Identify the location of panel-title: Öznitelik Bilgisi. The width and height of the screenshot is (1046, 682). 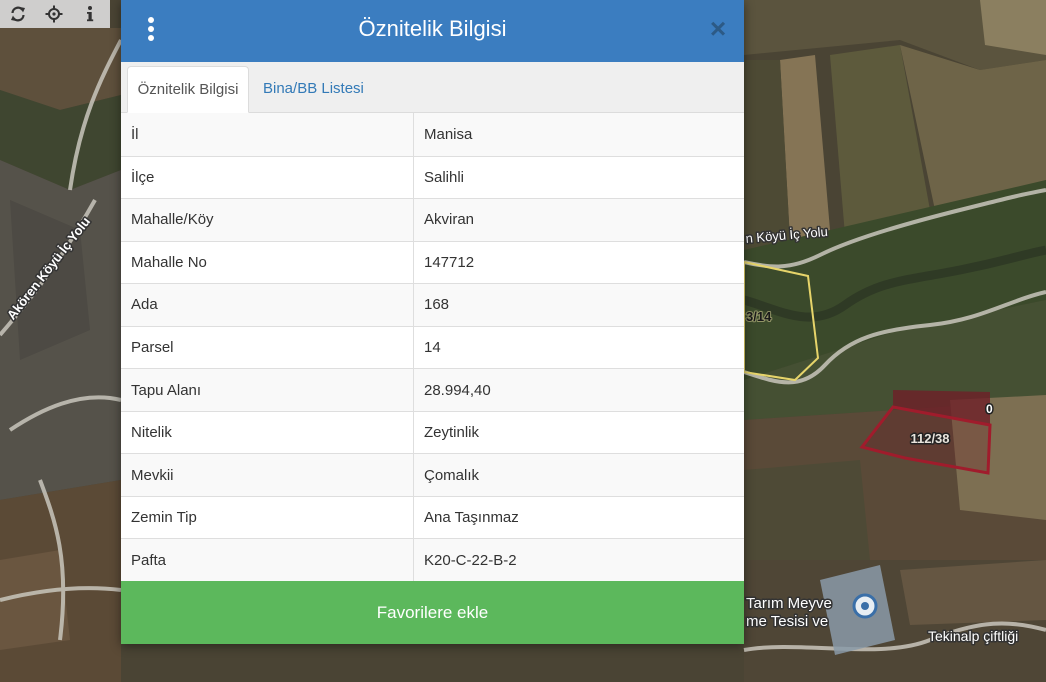
(432, 28).